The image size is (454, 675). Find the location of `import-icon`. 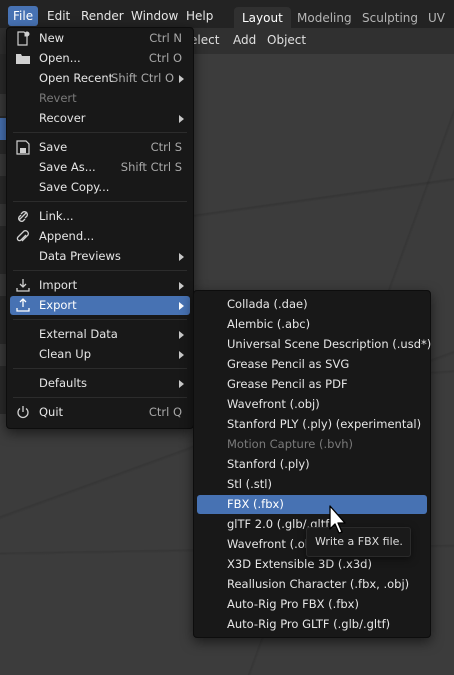

import-icon is located at coordinates (23, 285).